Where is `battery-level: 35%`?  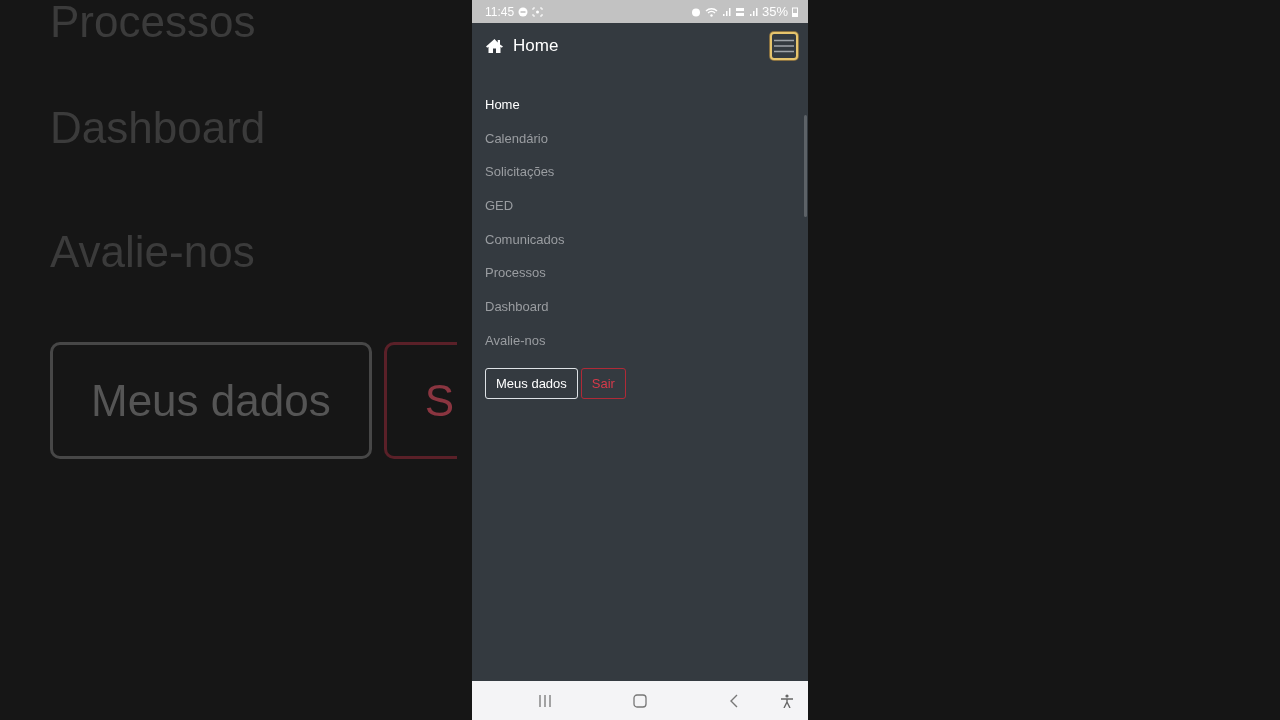 battery-level: 35% is located at coordinates (774, 11).